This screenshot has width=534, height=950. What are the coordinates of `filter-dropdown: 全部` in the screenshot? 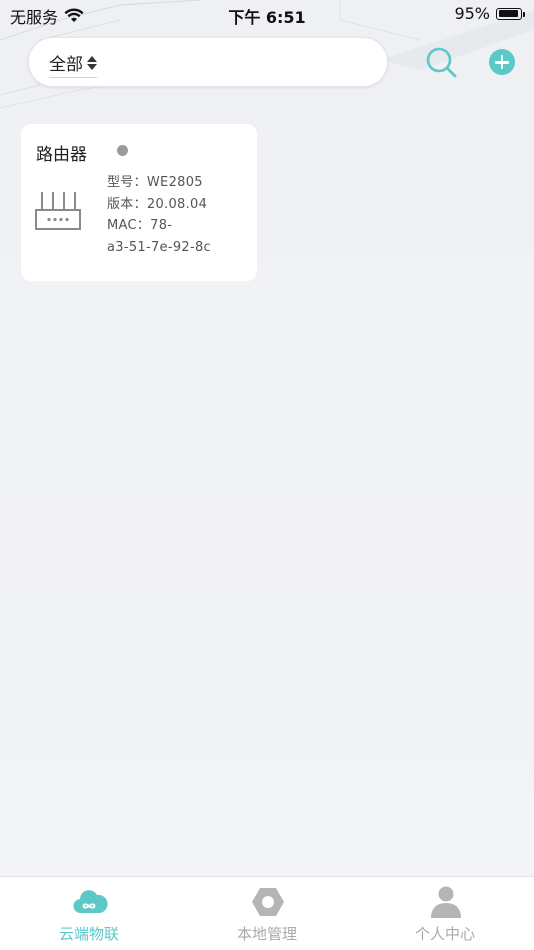 It's located at (73, 64).